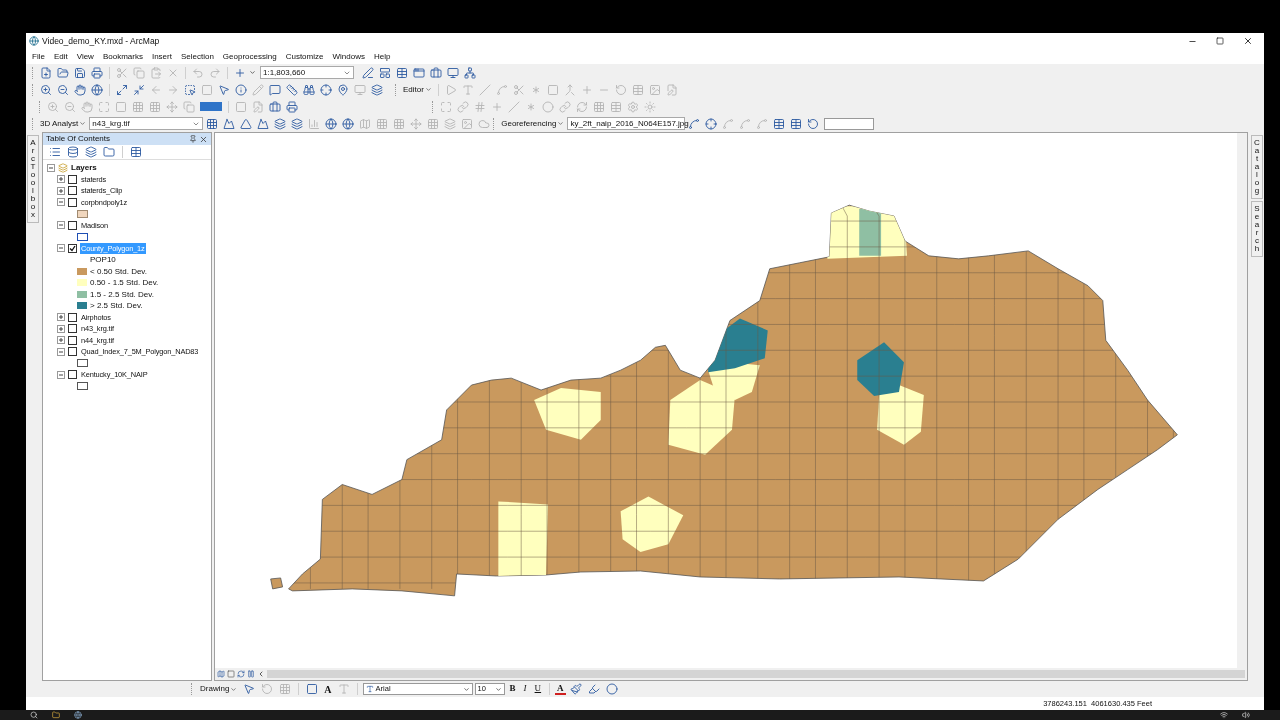 The image size is (1280, 720). I want to click on menu-item: Bookmarks, so click(122, 56).